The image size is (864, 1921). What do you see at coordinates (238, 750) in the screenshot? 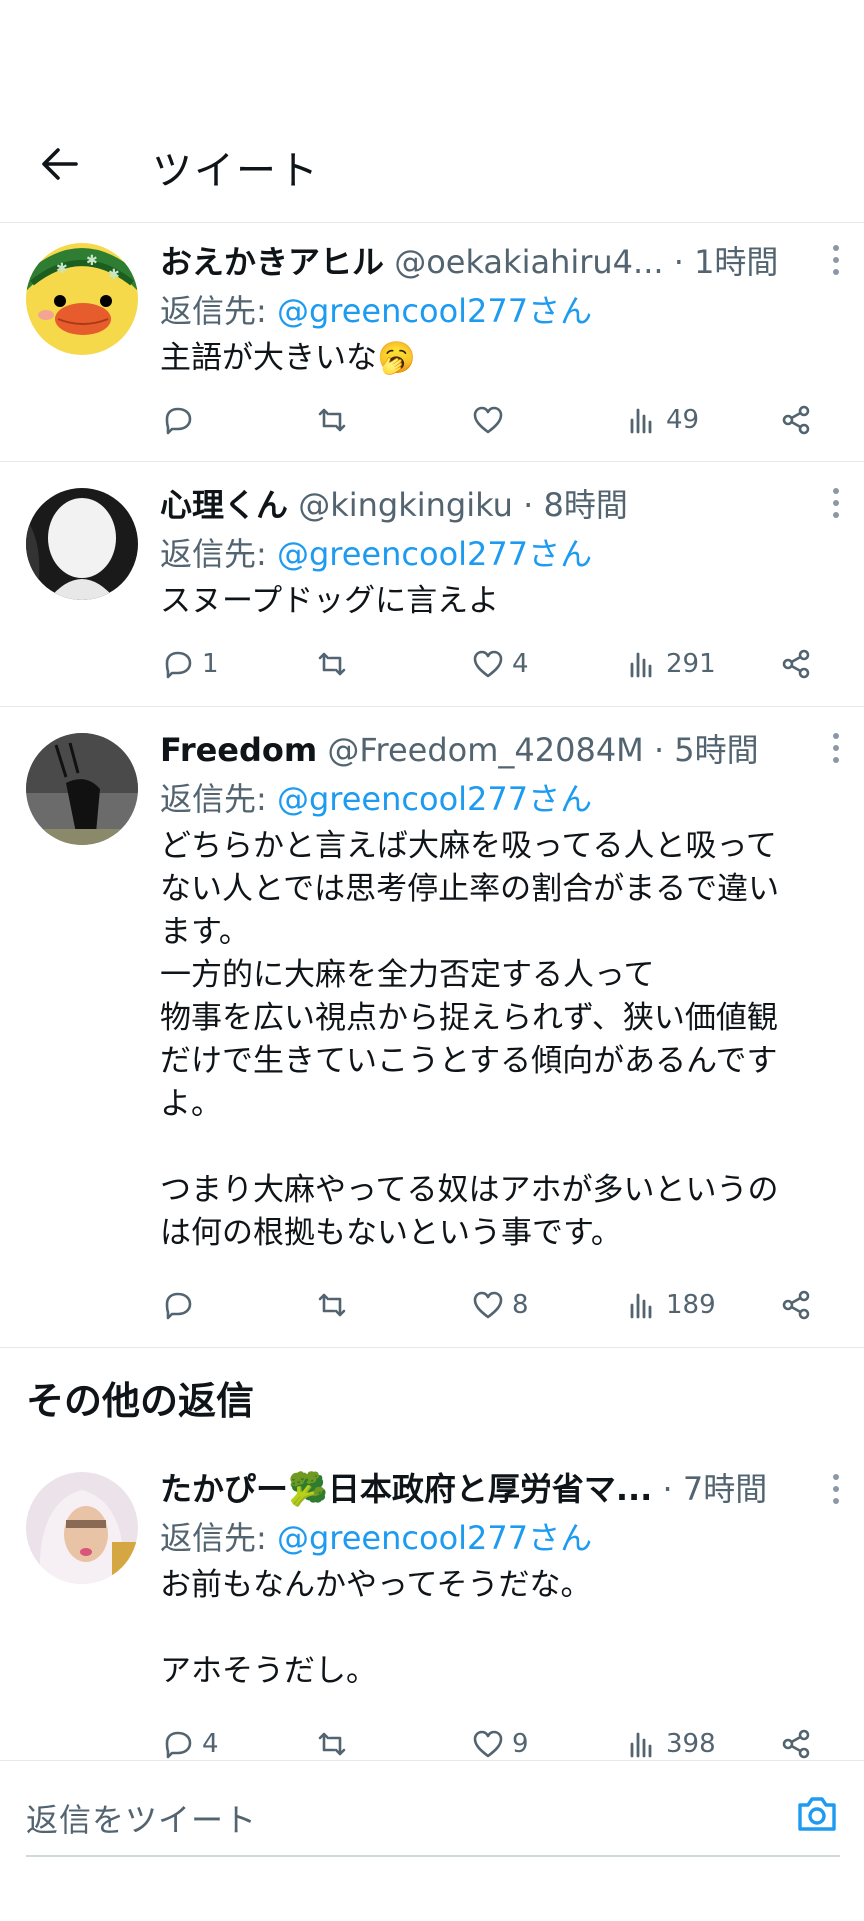
I see `display-name: Freedom` at bounding box center [238, 750].